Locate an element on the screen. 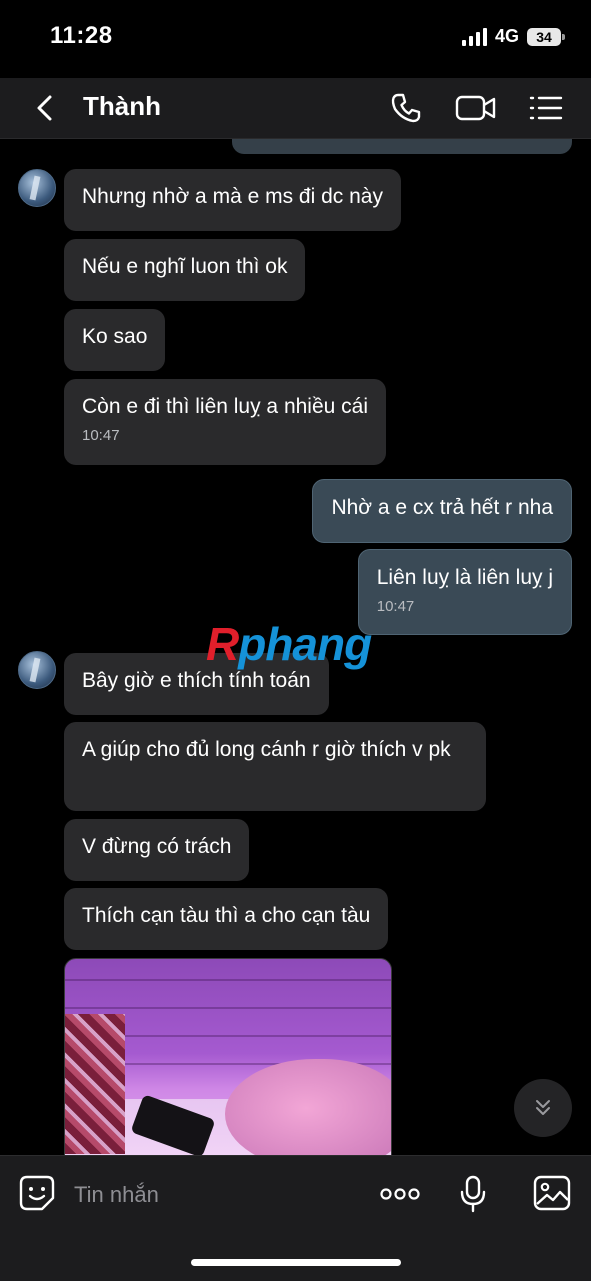 This screenshot has height=1281, width=591. list-menu-icon is located at coordinates (546, 108).